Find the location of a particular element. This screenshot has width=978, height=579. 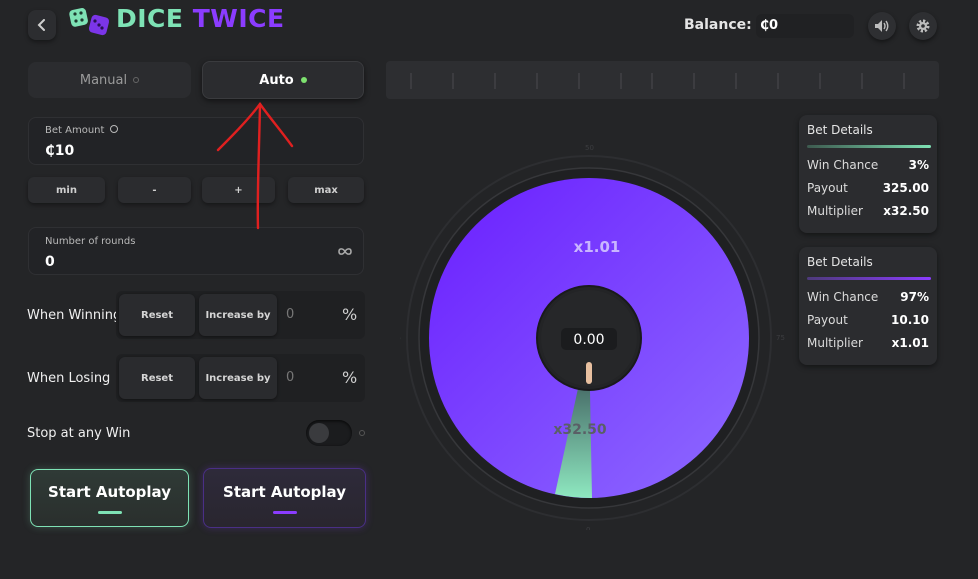

start-autoplay-green-button: Start Autoplay is located at coordinates (109, 498).